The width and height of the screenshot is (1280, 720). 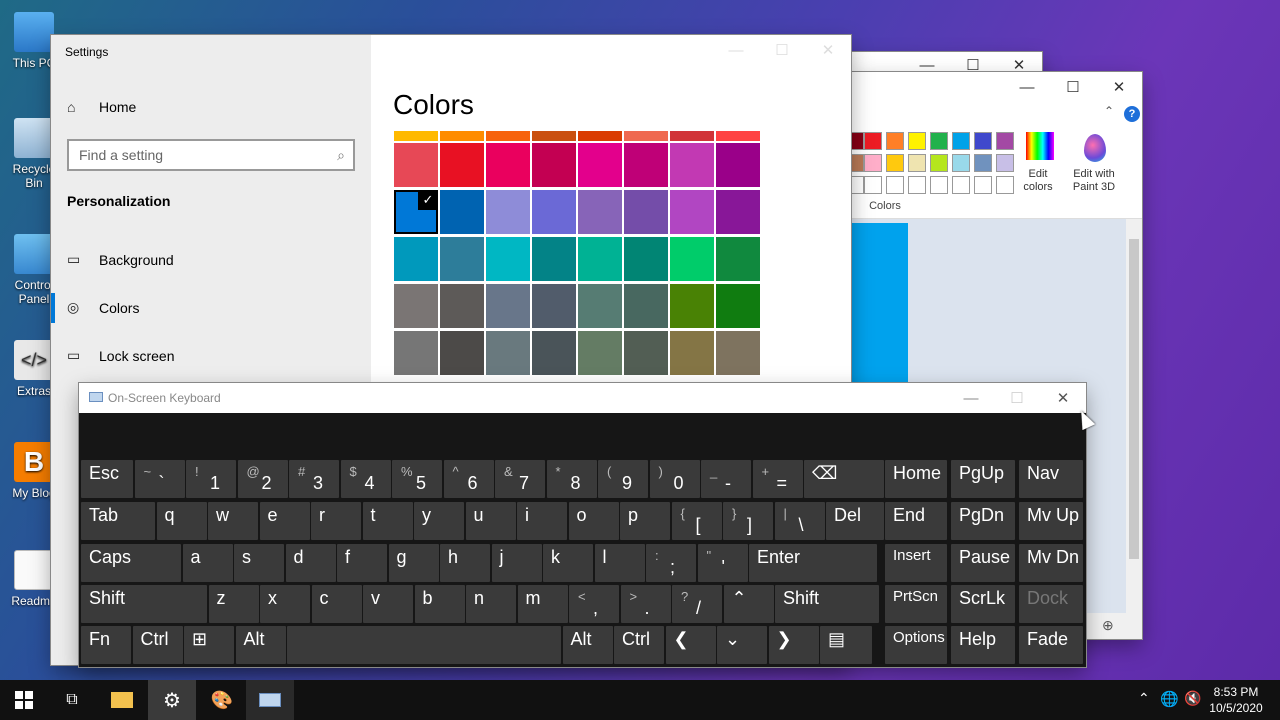 I want to click on chevron-up-icon: ⌃, so click(x=1144, y=698).